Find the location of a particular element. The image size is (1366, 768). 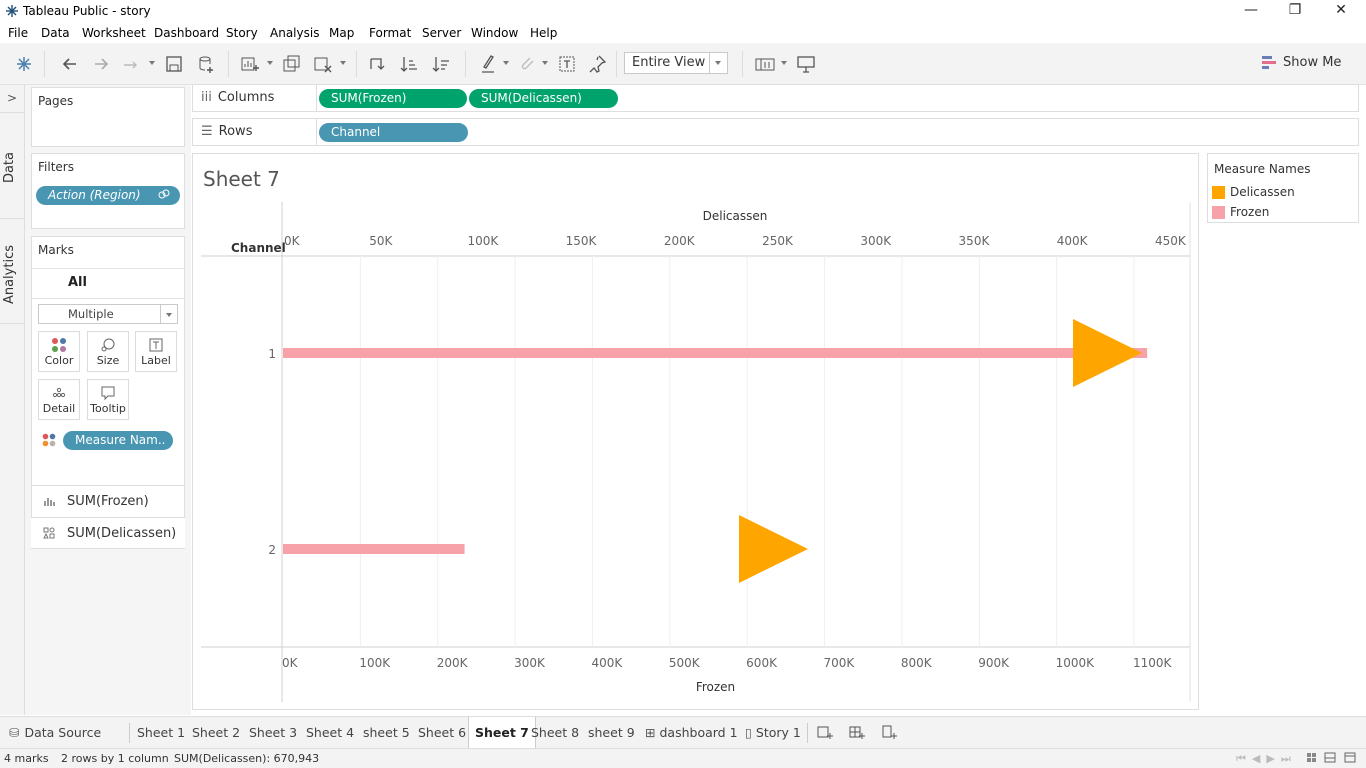

close-button: ✕ is located at coordinates (1341, 12).